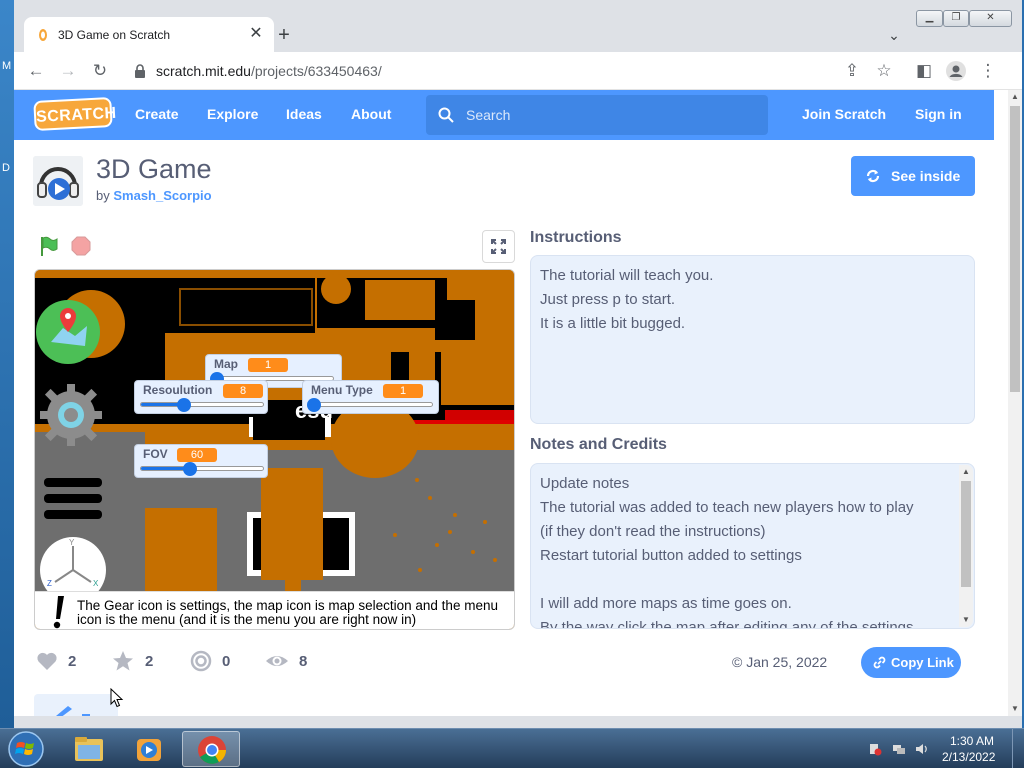 Image resolution: width=1024 pixels, height=768 pixels. What do you see at coordinates (68, 71) in the screenshot?
I see `forward-icon: →` at bounding box center [68, 71].